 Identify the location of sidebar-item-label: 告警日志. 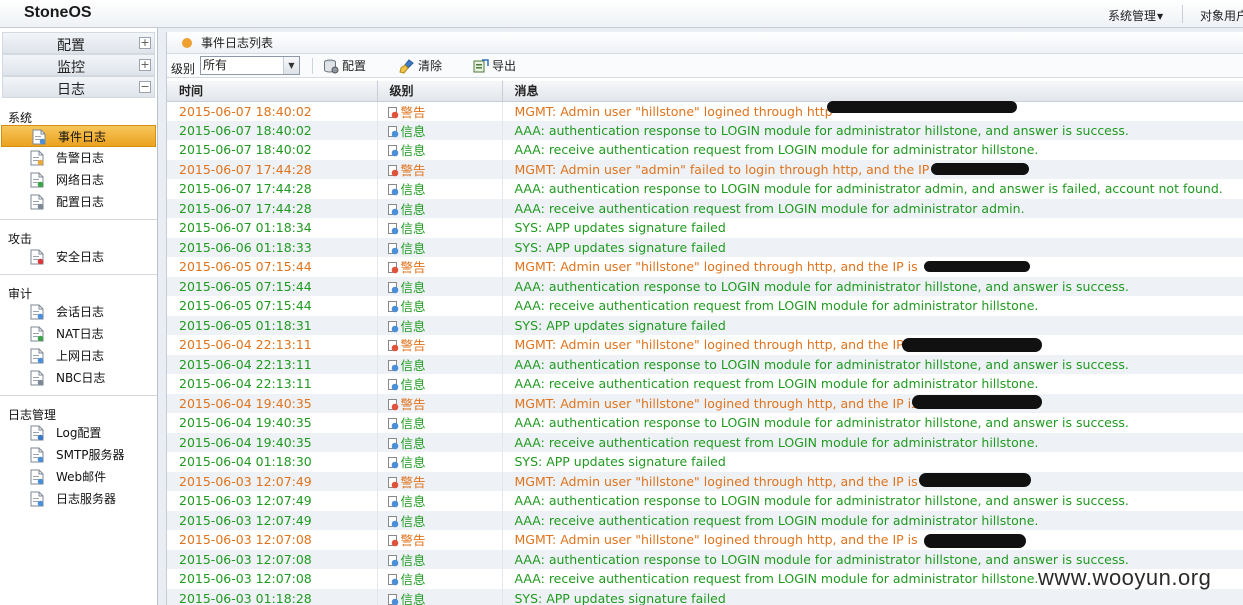
(80, 158).